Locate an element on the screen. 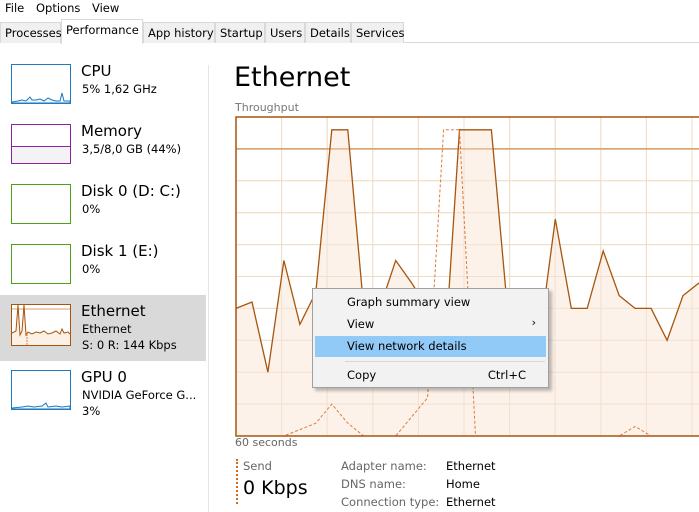  sidebar-item-gpu0: GPU 0 NVIDIA GeForce G... 3% is located at coordinates (103, 394).